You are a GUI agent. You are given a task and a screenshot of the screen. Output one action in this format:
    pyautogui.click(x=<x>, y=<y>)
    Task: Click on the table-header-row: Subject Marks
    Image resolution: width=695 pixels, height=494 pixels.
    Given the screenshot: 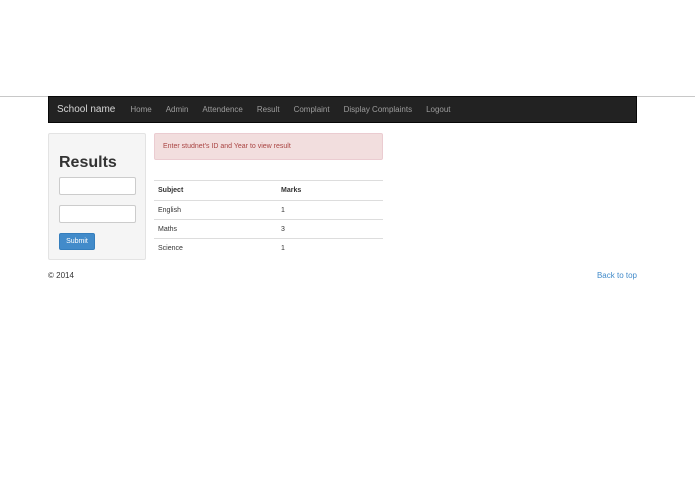 What is the action you would take?
    pyautogui.click(x=268, y=190)
    